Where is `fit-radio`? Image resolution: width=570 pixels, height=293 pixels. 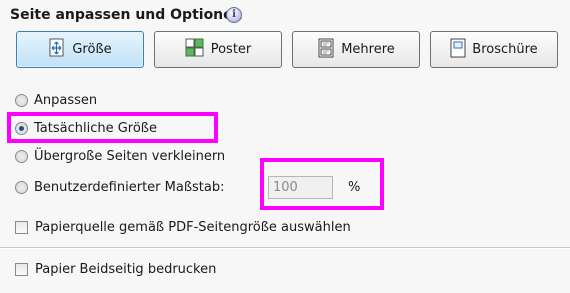 fit-radio is located at coordinates (21, 100).